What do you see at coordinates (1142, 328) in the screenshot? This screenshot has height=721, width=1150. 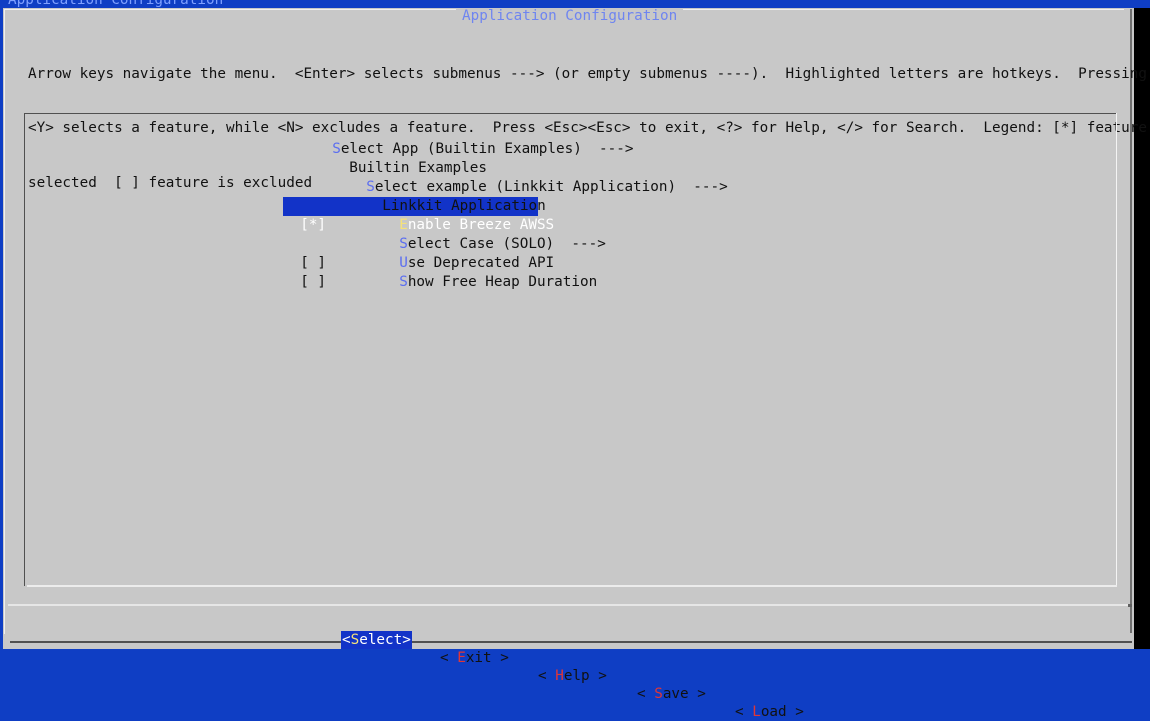 I see `terminal-margin` at bounding box center [1142, 328].